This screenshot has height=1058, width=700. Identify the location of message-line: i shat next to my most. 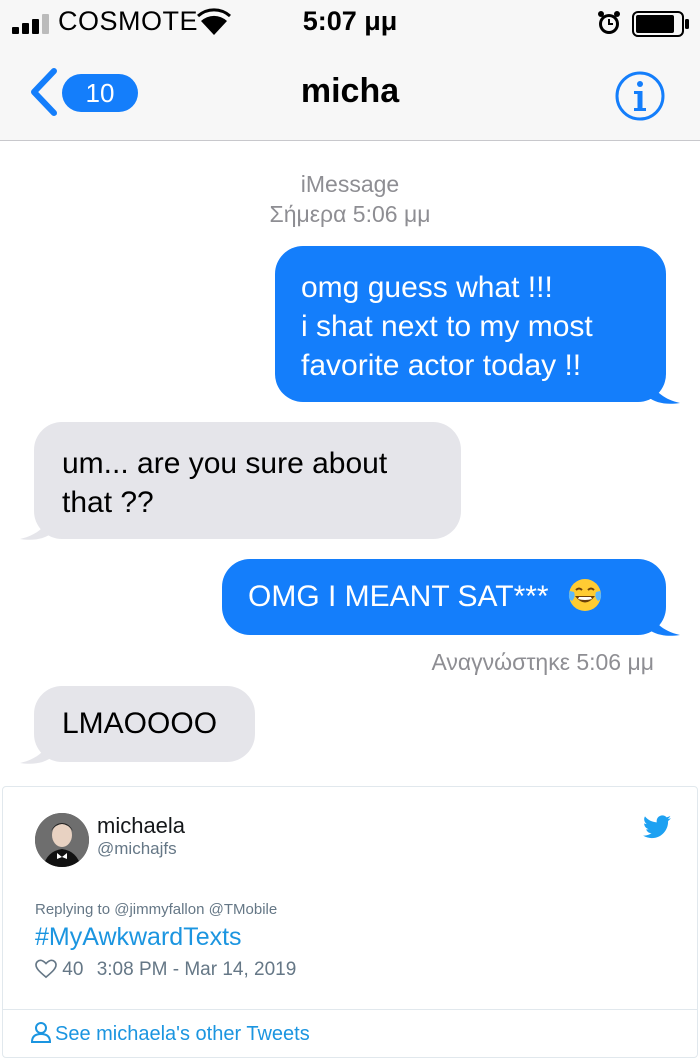
(447, 326).